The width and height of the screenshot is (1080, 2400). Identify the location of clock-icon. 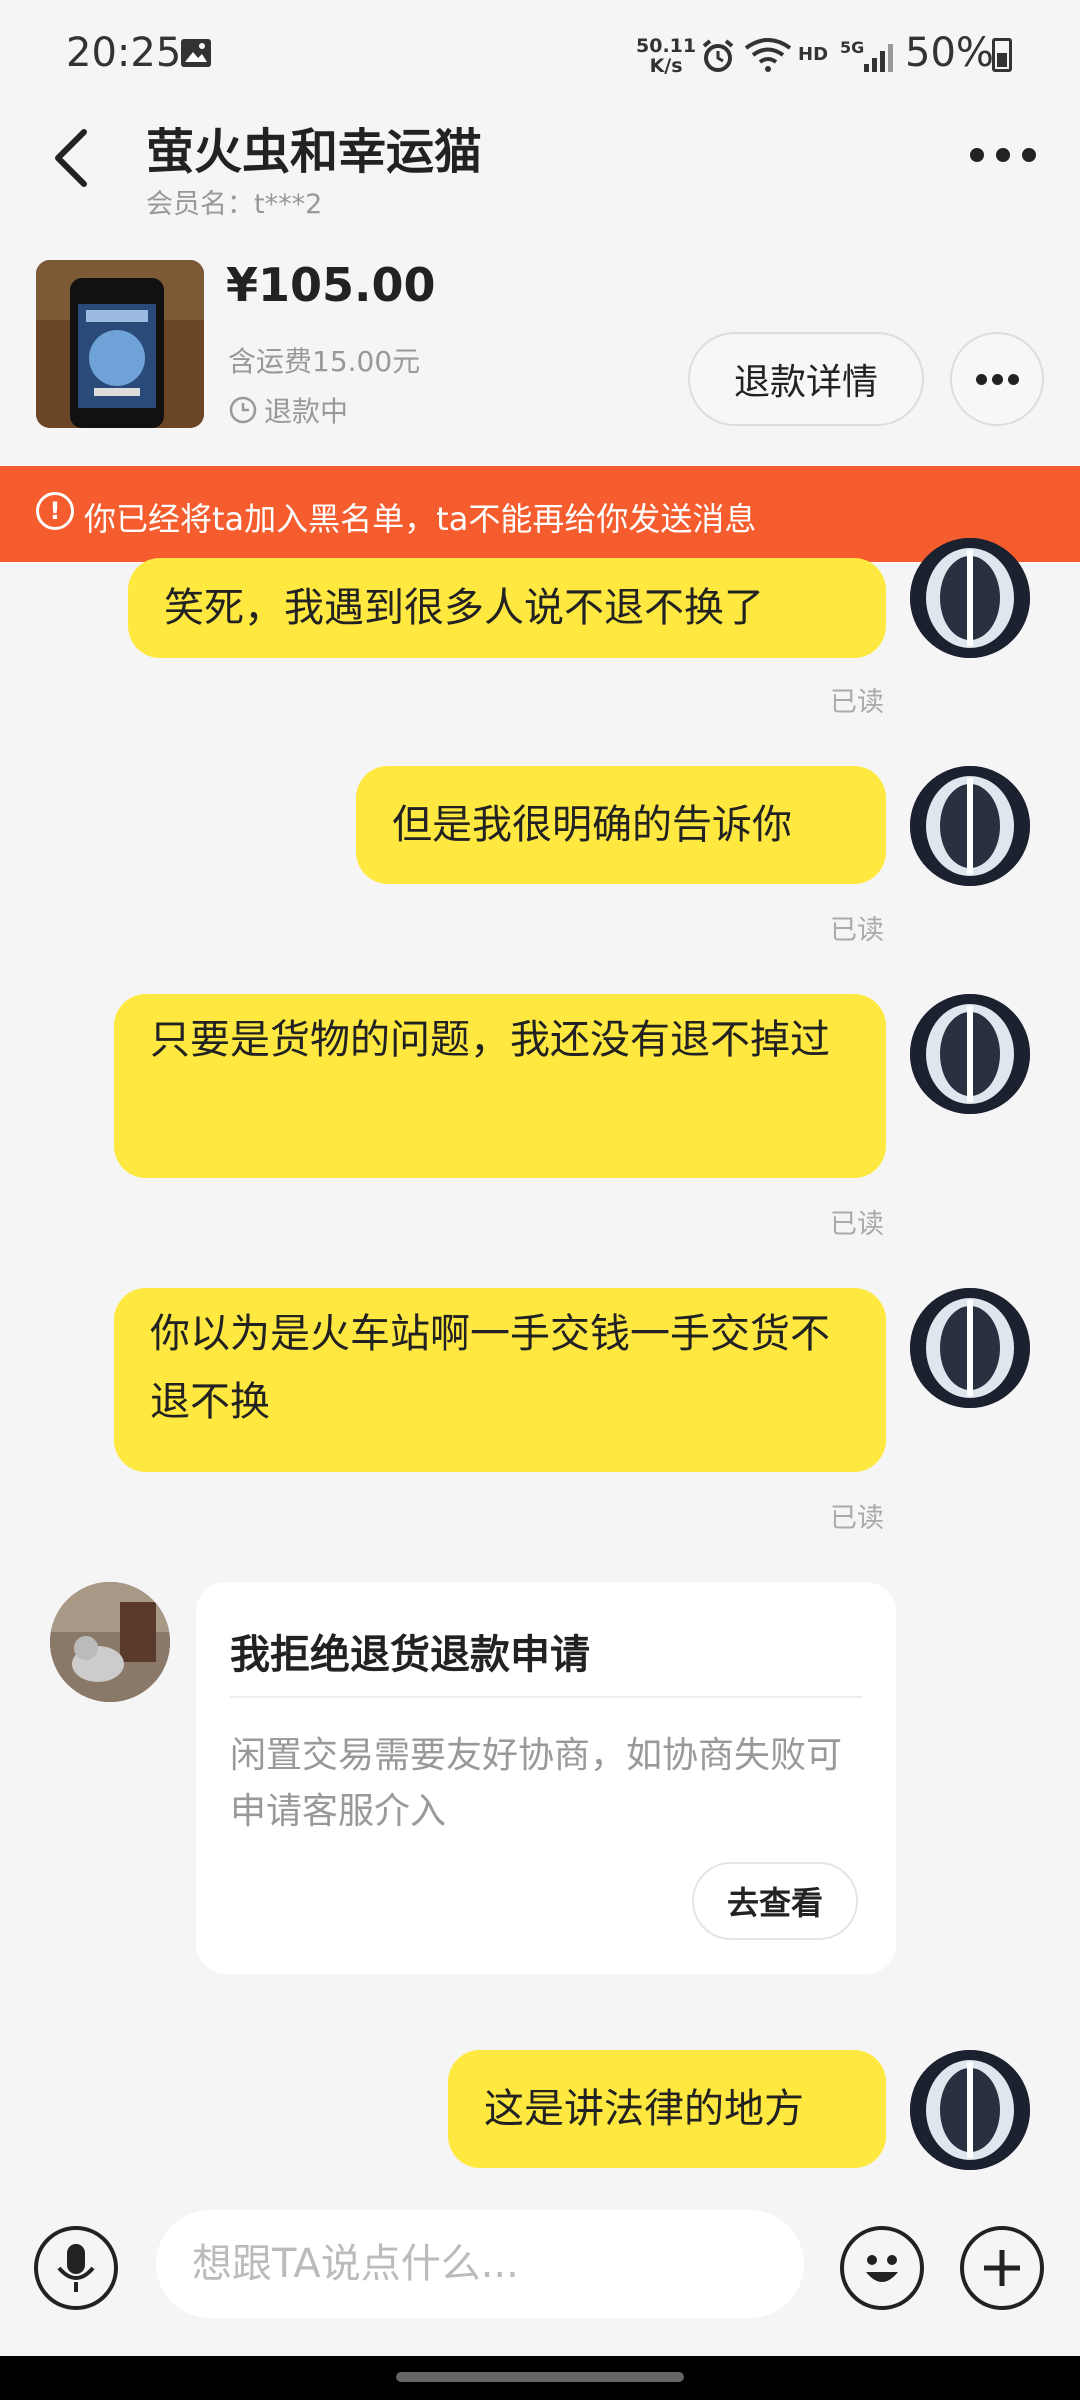
(243, 410).